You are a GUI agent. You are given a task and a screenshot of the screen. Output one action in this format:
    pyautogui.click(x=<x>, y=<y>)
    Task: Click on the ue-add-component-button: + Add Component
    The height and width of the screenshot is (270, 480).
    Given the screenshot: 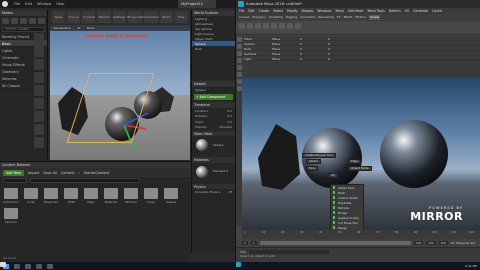 What is the action you would take?
    pyautogui.click(x=213, y=97)
    